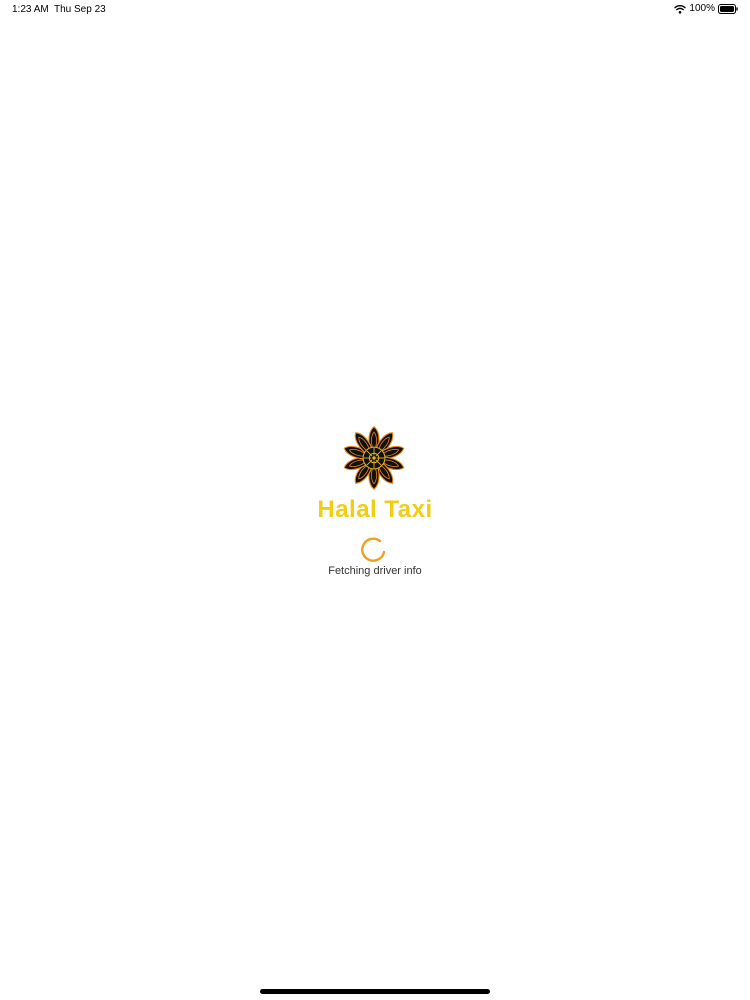  Describe the element at coordinates (680, 9) in the screenshot. I see `wifi-icon` at that location.